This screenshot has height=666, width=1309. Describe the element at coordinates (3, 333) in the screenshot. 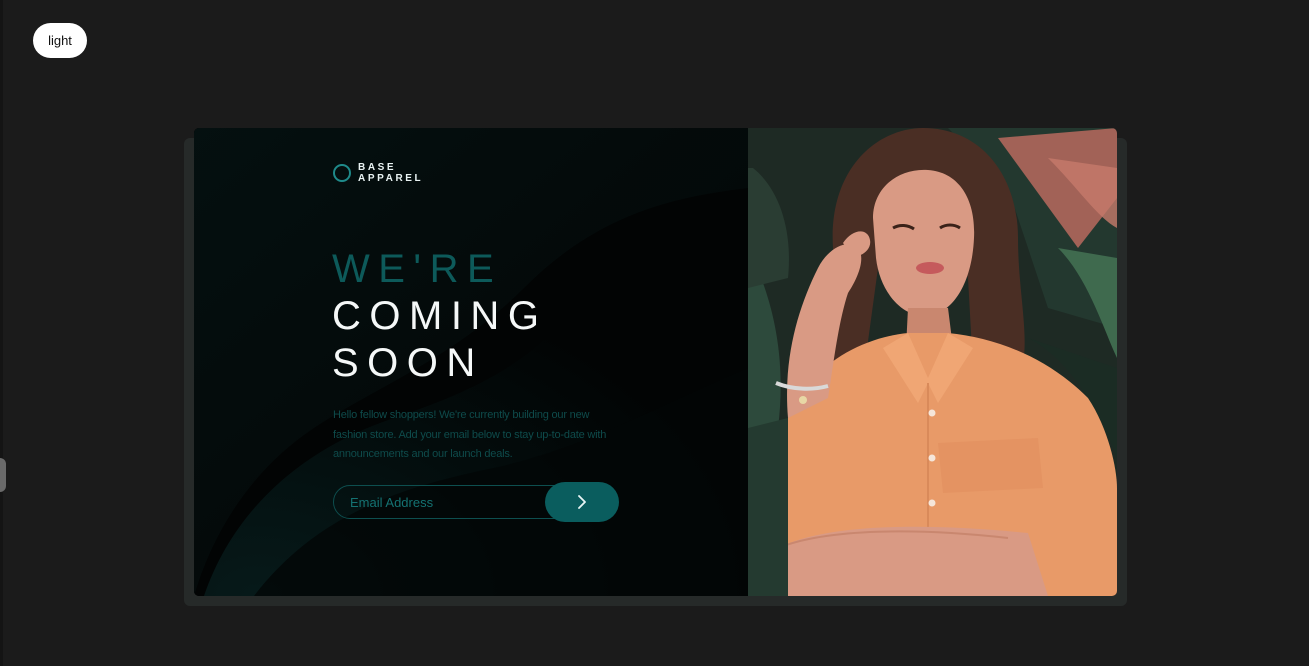

I see `left-edge-bar` at that location.